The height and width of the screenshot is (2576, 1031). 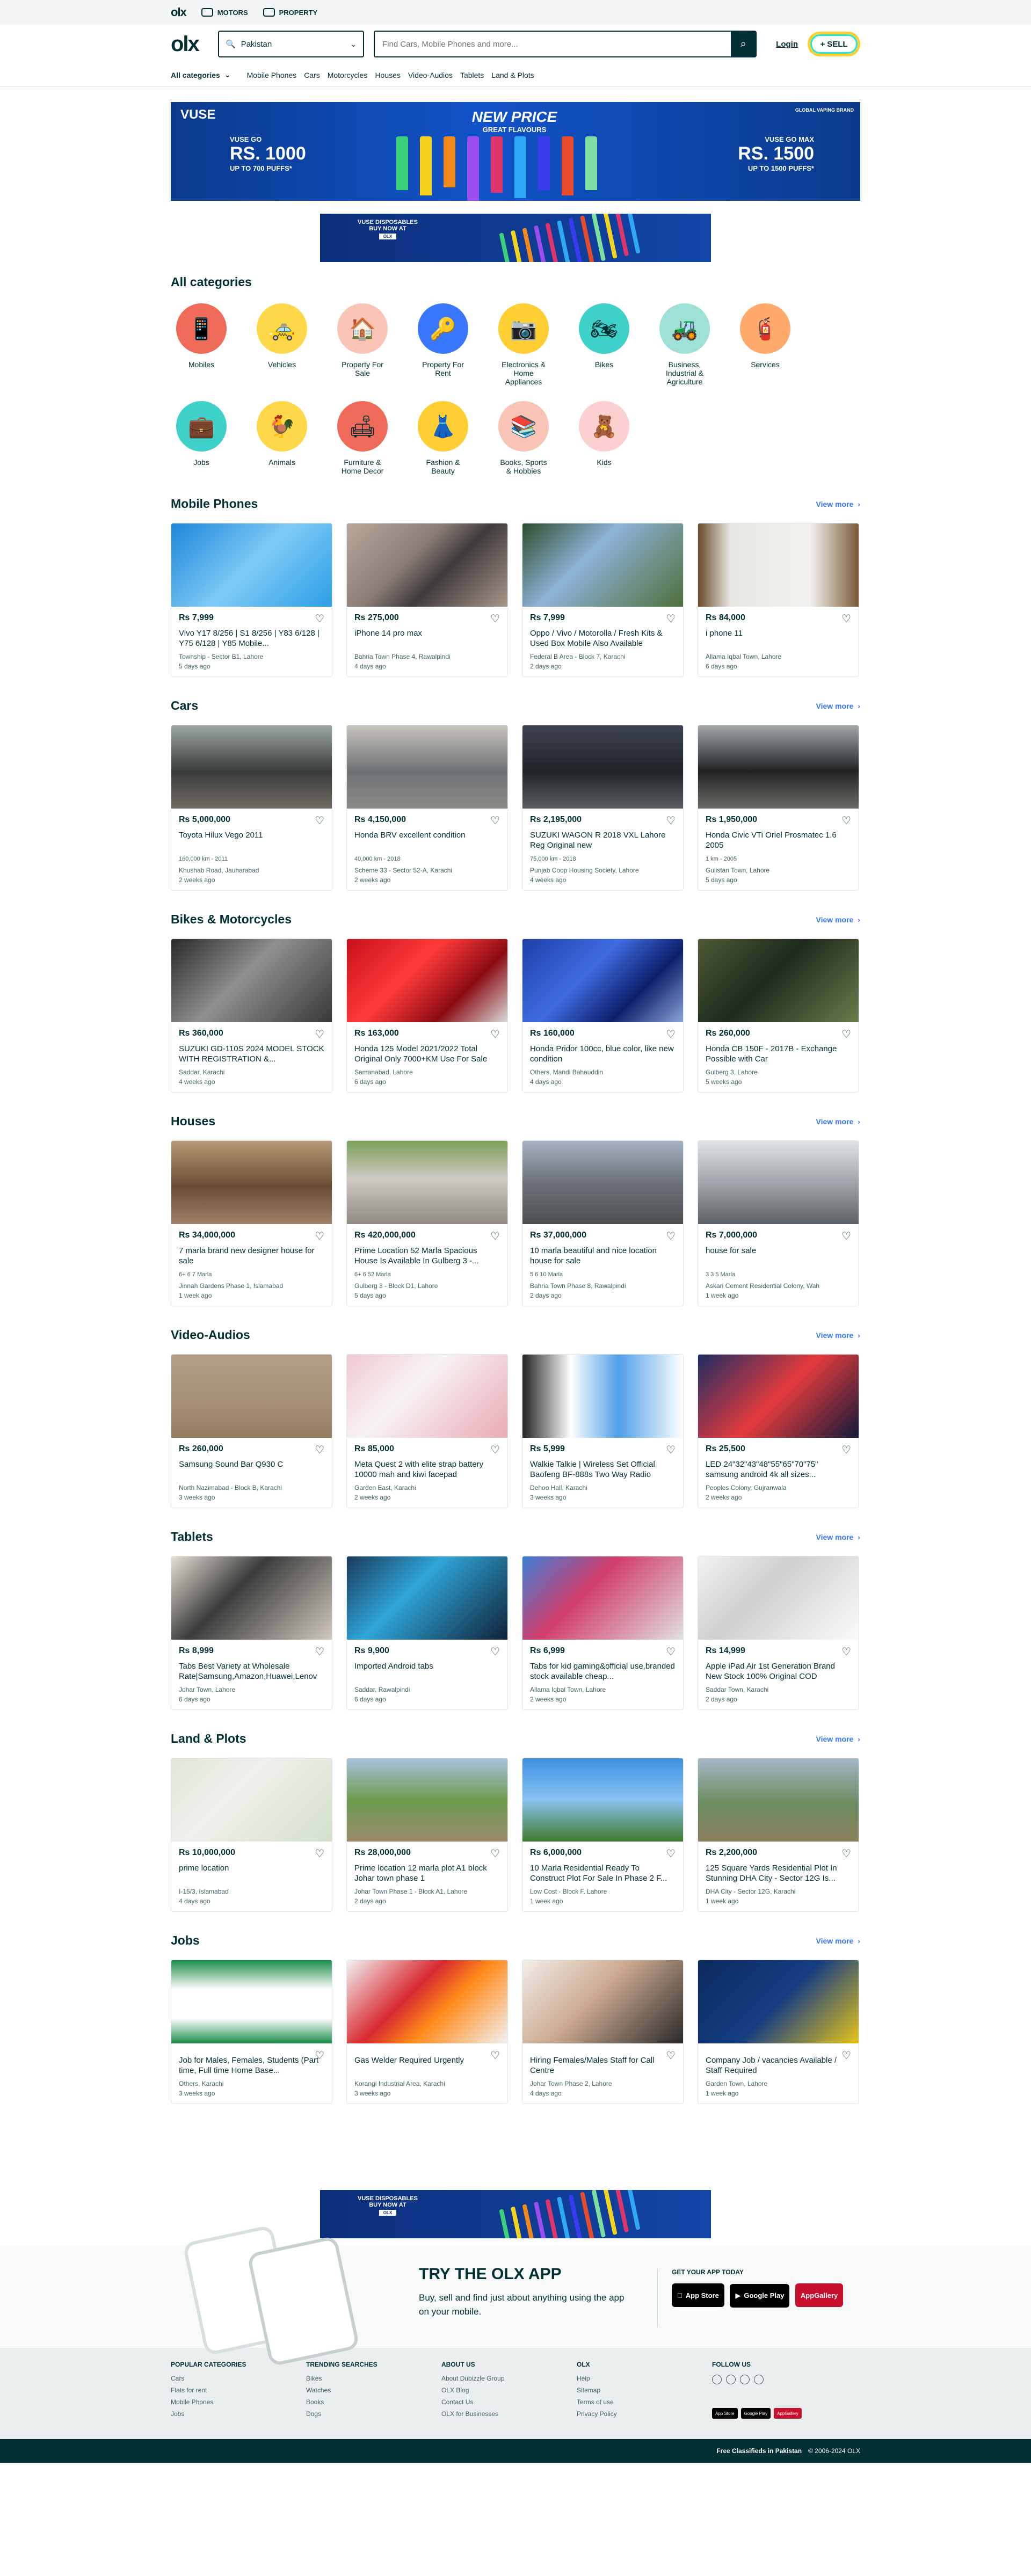 I want to click on category-item: 💼 Jobs, so click(x=201, y=438).